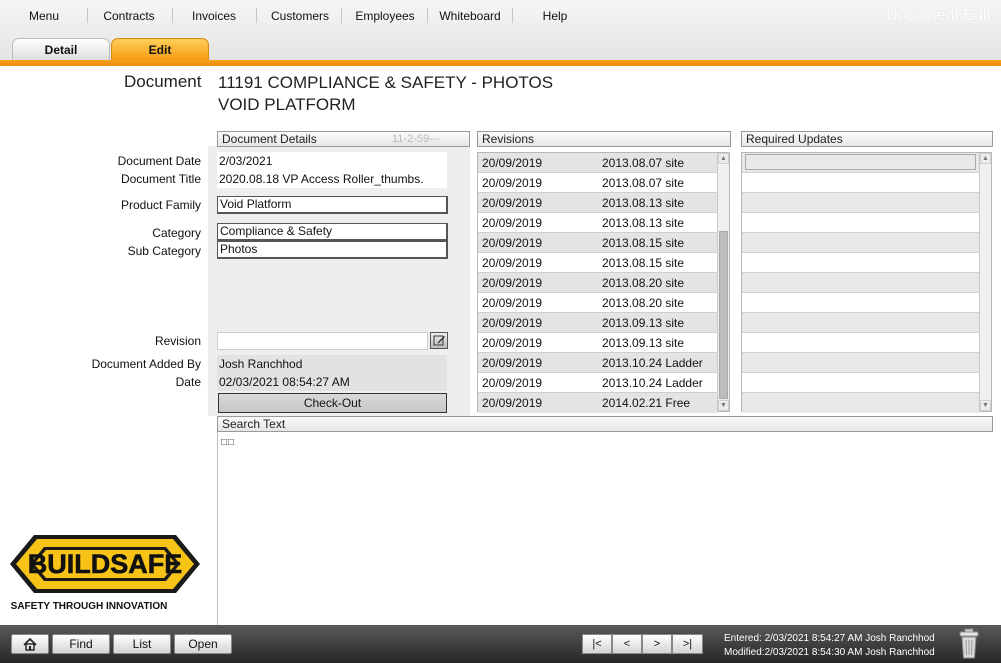  Describe the element at coordinates (203, 644) in the screenshot. I see `open-button: Open` at that location.